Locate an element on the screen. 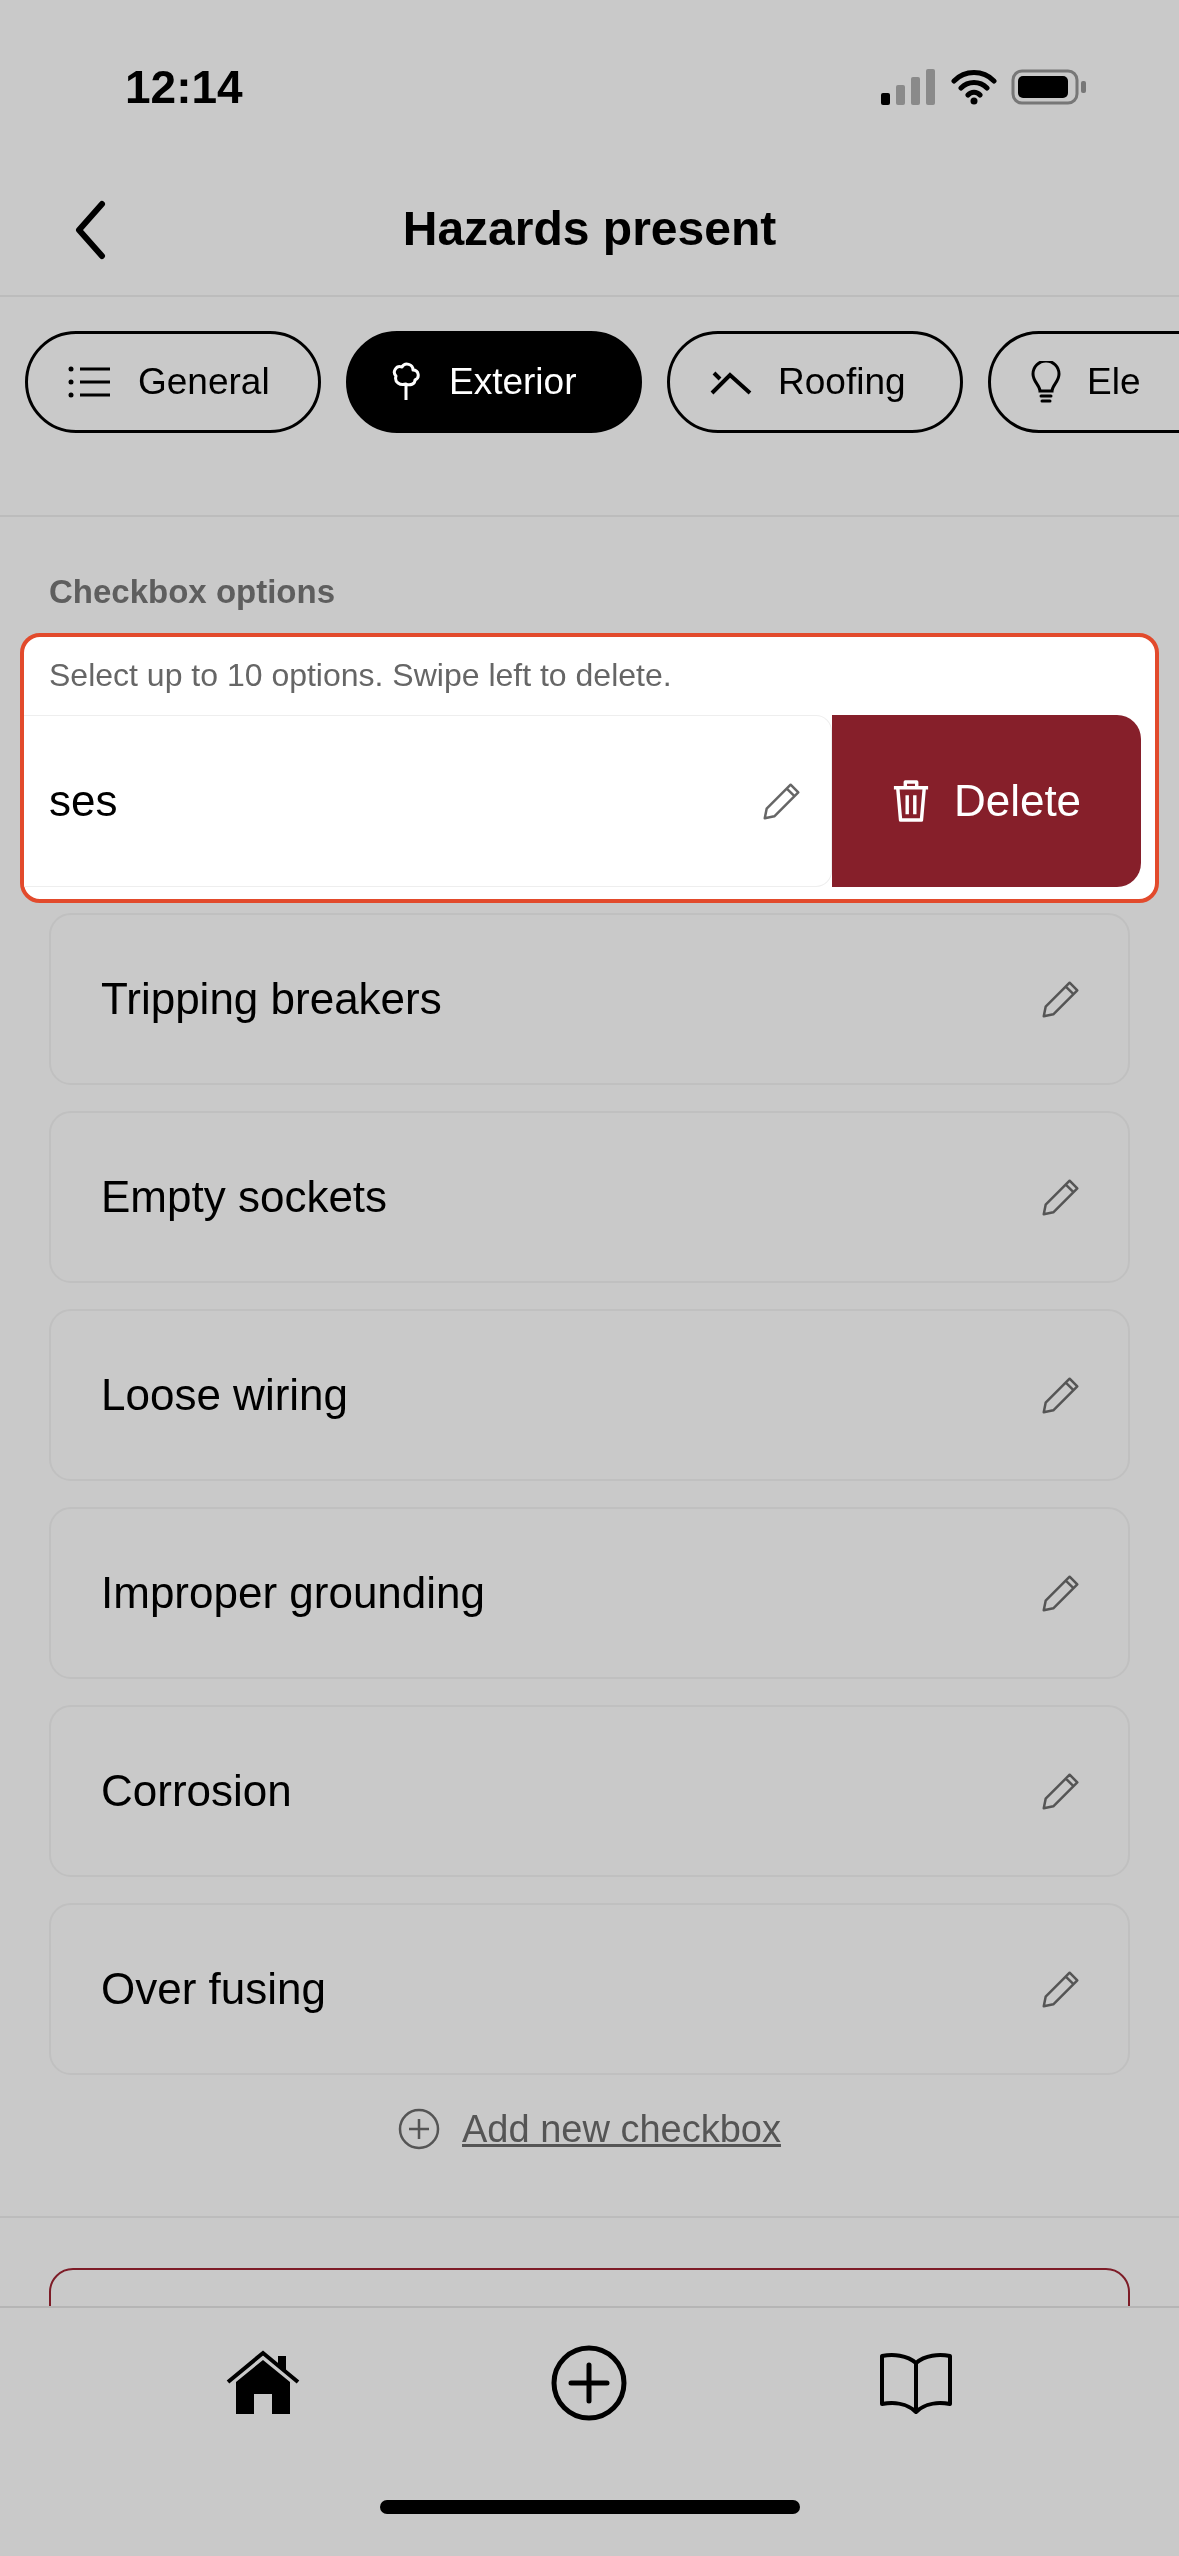 The width and height of the screenshot is (1179, 2556). option-label: Empty sockets is located at coordinates (244, 1196).